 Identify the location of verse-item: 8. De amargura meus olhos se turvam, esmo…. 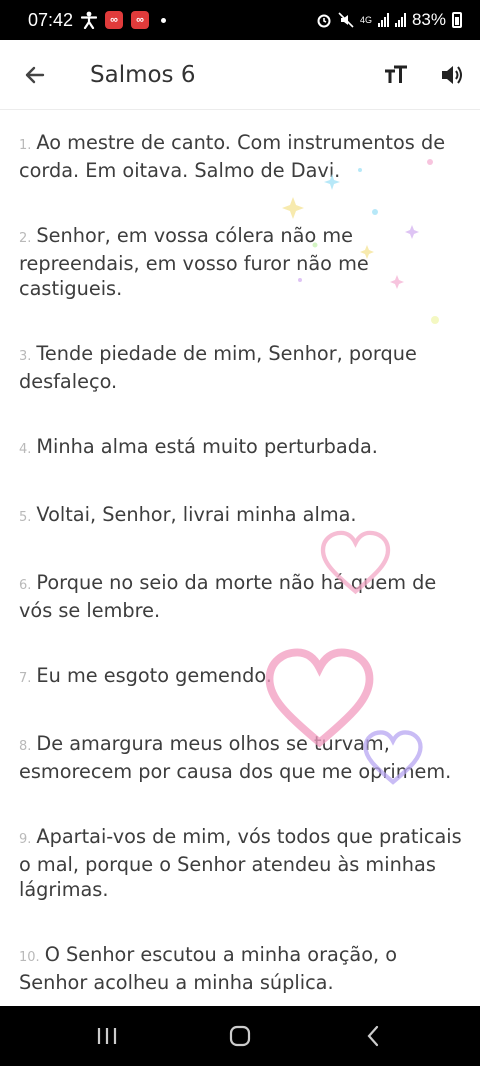
(240, 757).